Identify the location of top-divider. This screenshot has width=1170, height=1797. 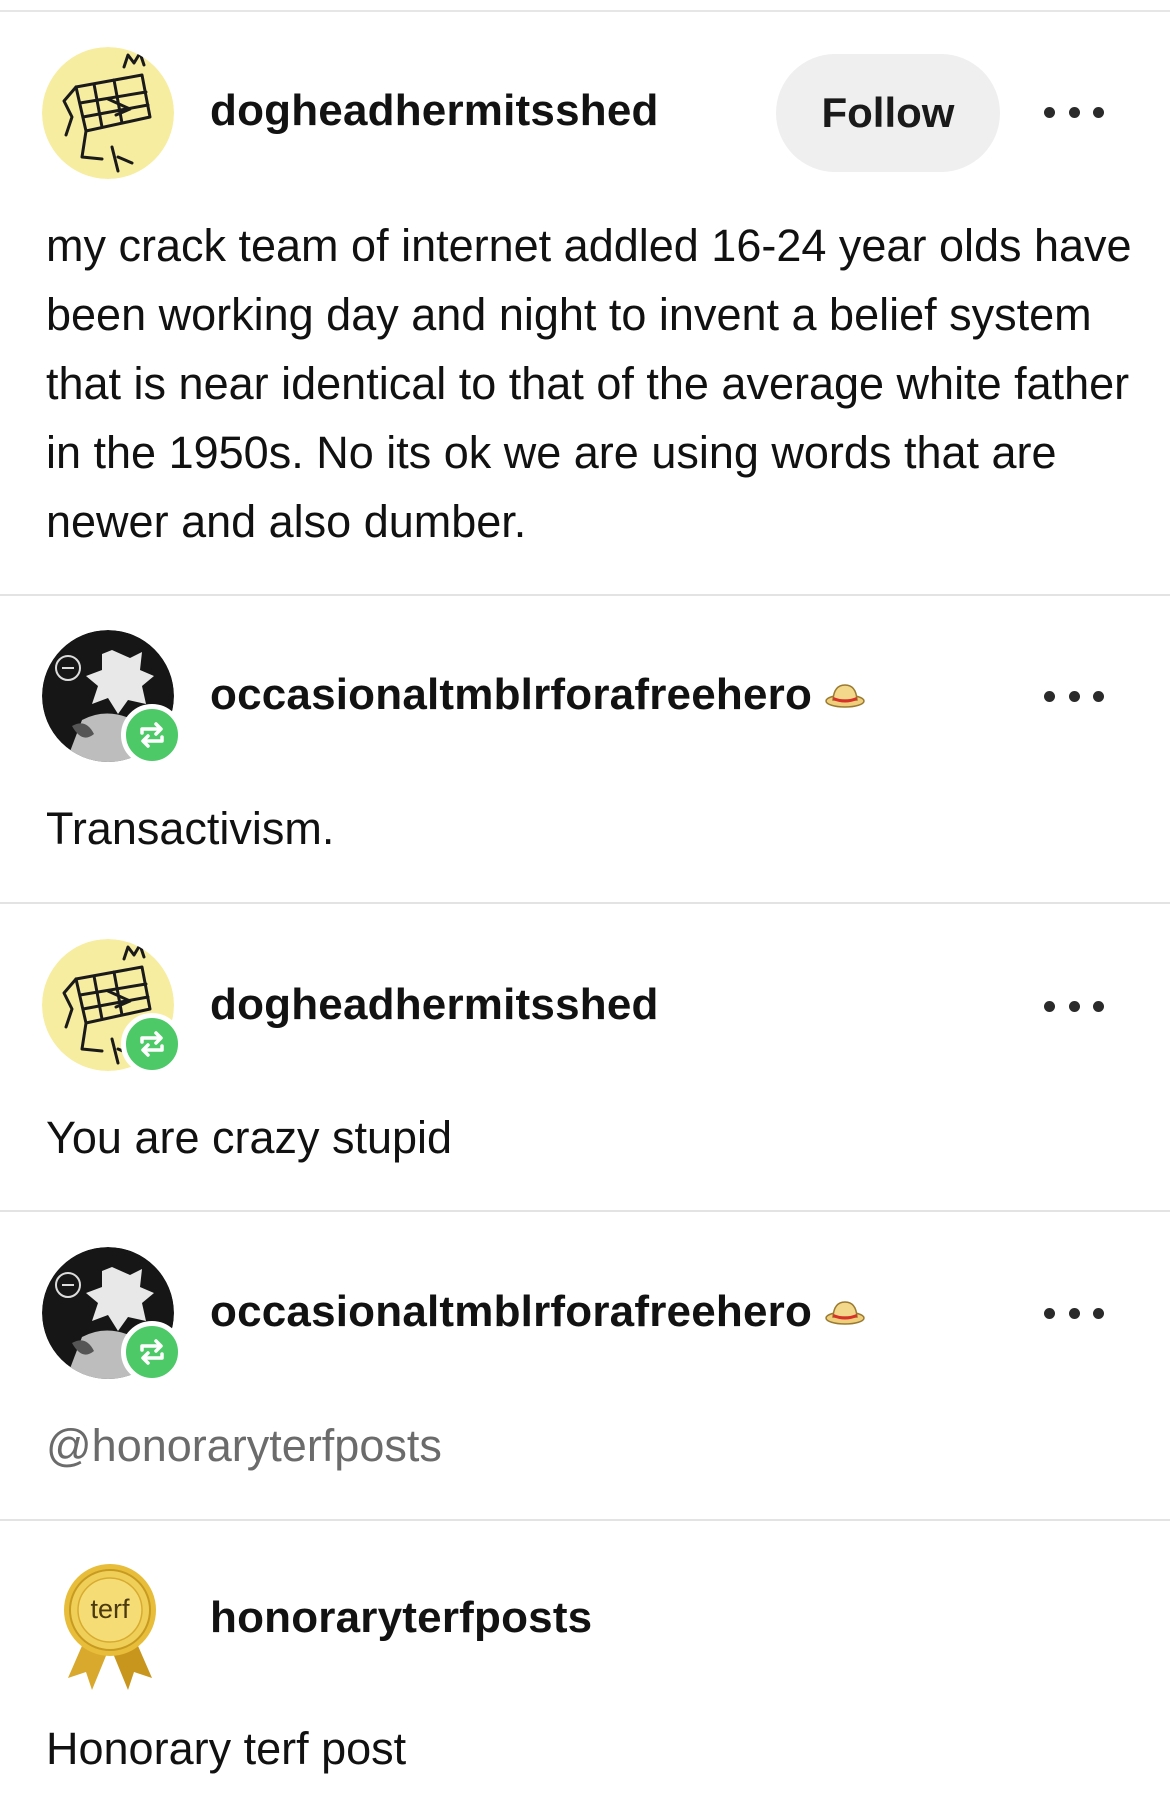
(585, 11).